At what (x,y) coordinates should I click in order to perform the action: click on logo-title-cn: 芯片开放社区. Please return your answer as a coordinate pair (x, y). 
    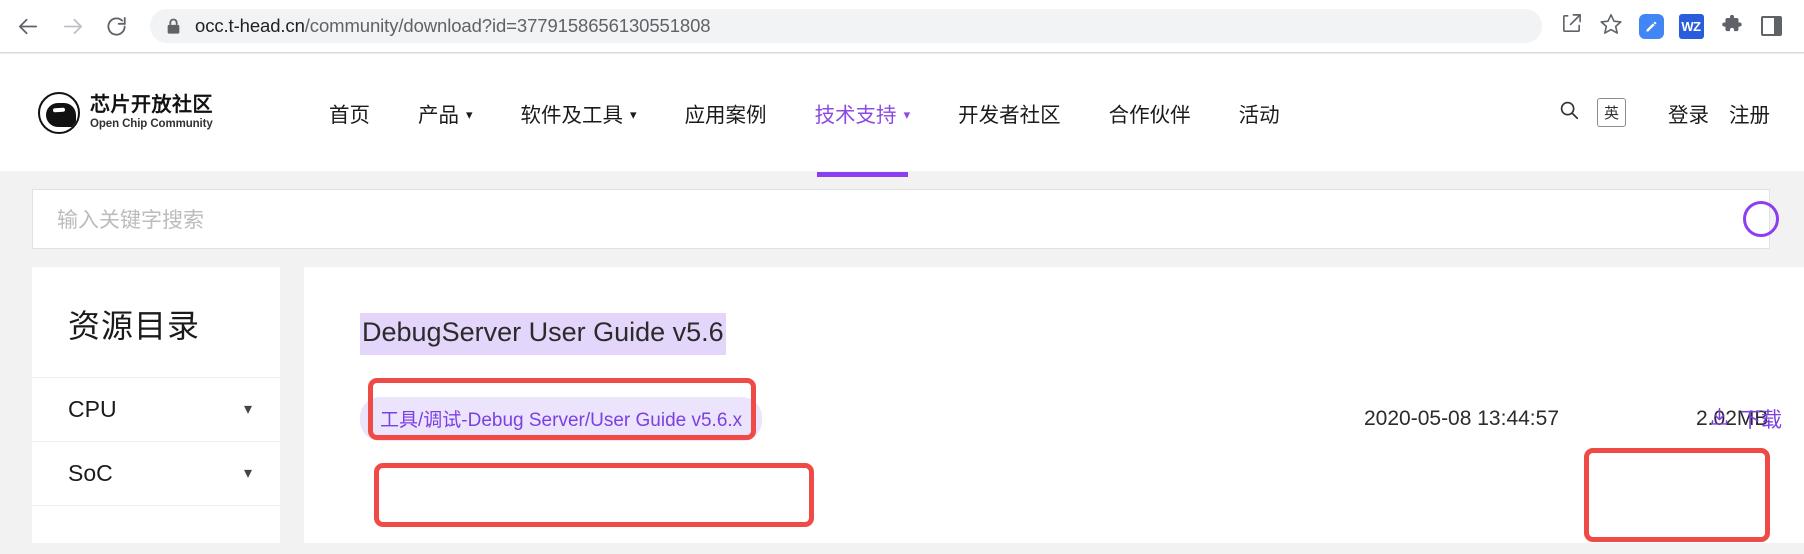
    Looking at the image, I should click on (151, 104).